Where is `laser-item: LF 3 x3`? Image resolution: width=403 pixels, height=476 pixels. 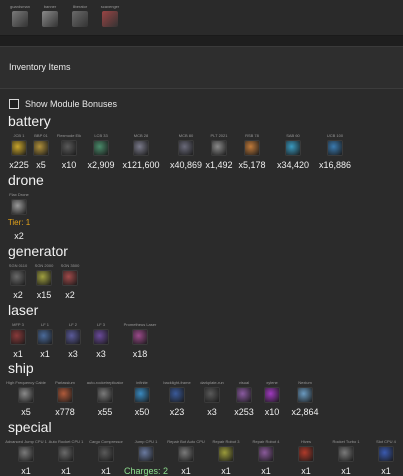 laser-item: LF 3 x3 is located at coordinates (101, 340).